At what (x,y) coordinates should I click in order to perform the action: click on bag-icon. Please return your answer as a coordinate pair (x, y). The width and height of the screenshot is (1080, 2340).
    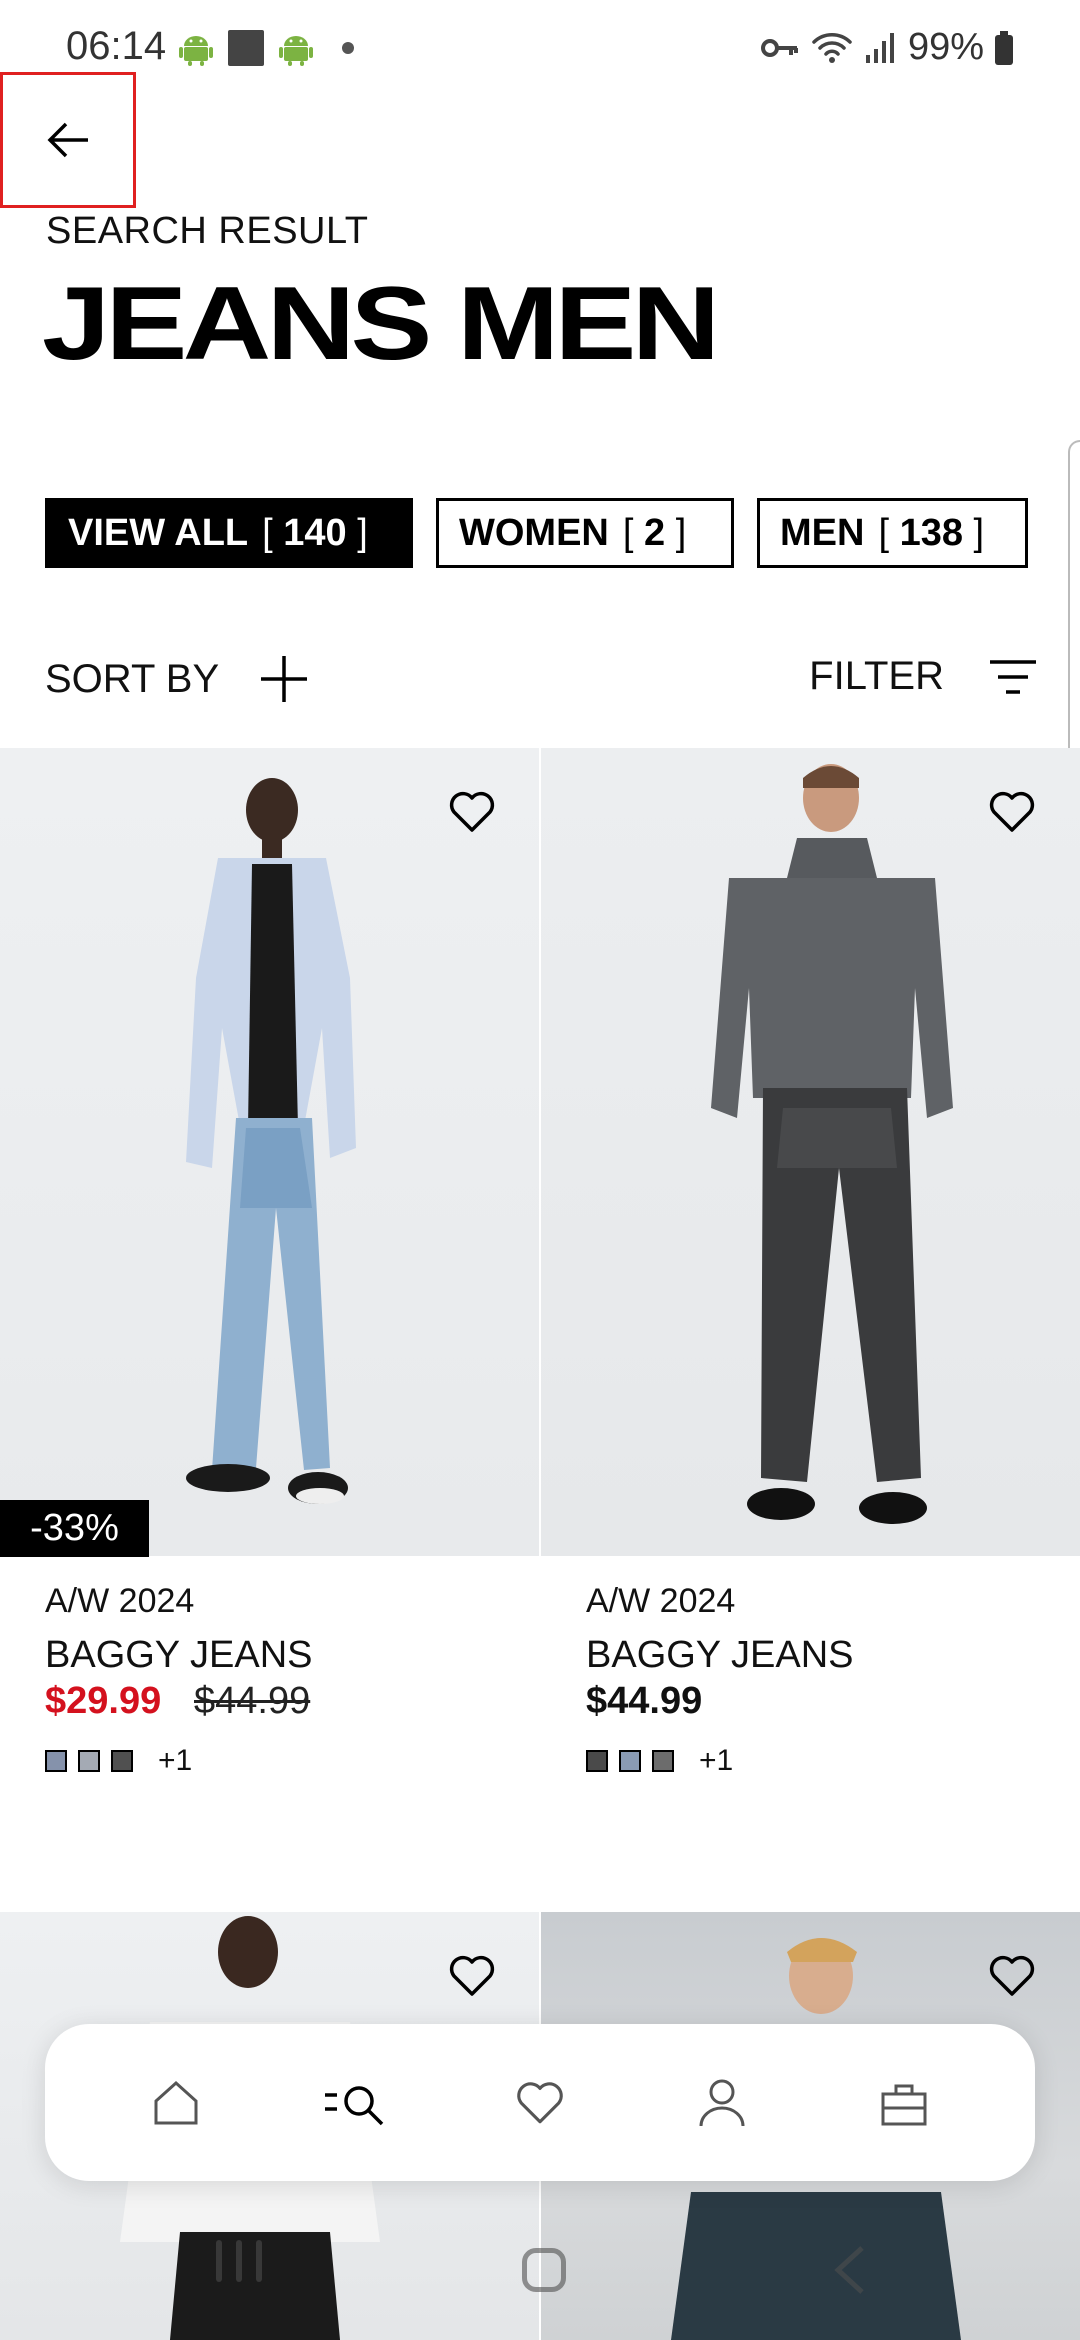
    Looking at the image, I should click on (904, 2104).